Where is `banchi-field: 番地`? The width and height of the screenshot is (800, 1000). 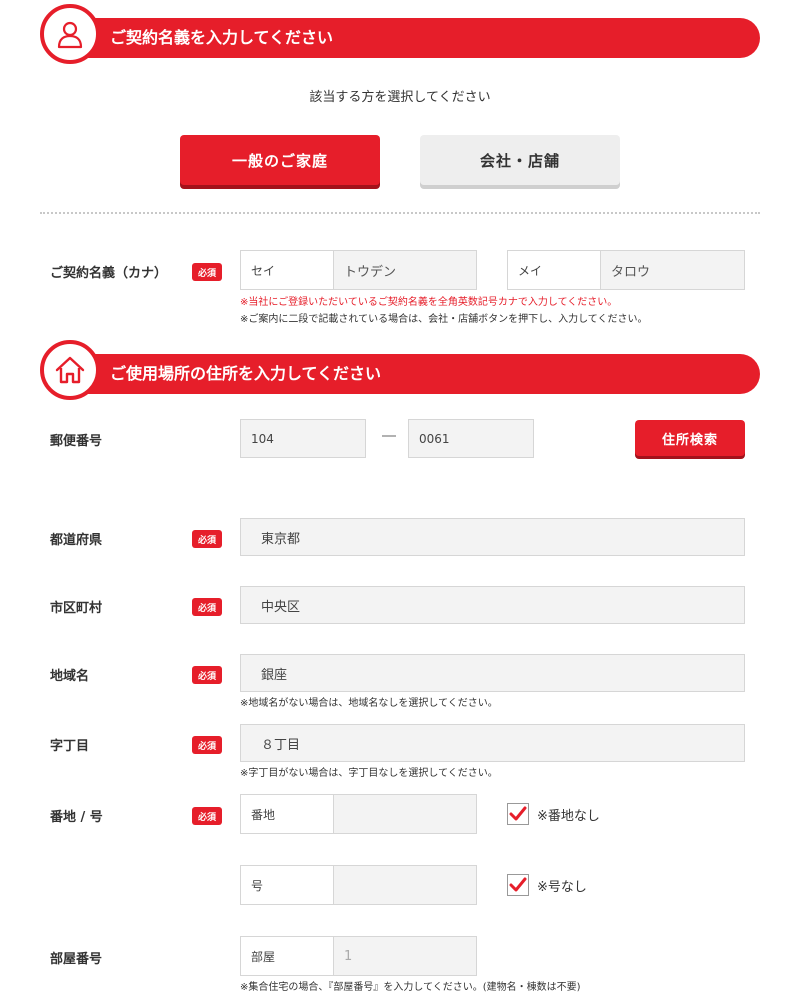
banchi-field: 番地 is located at coordinates (358, 814).